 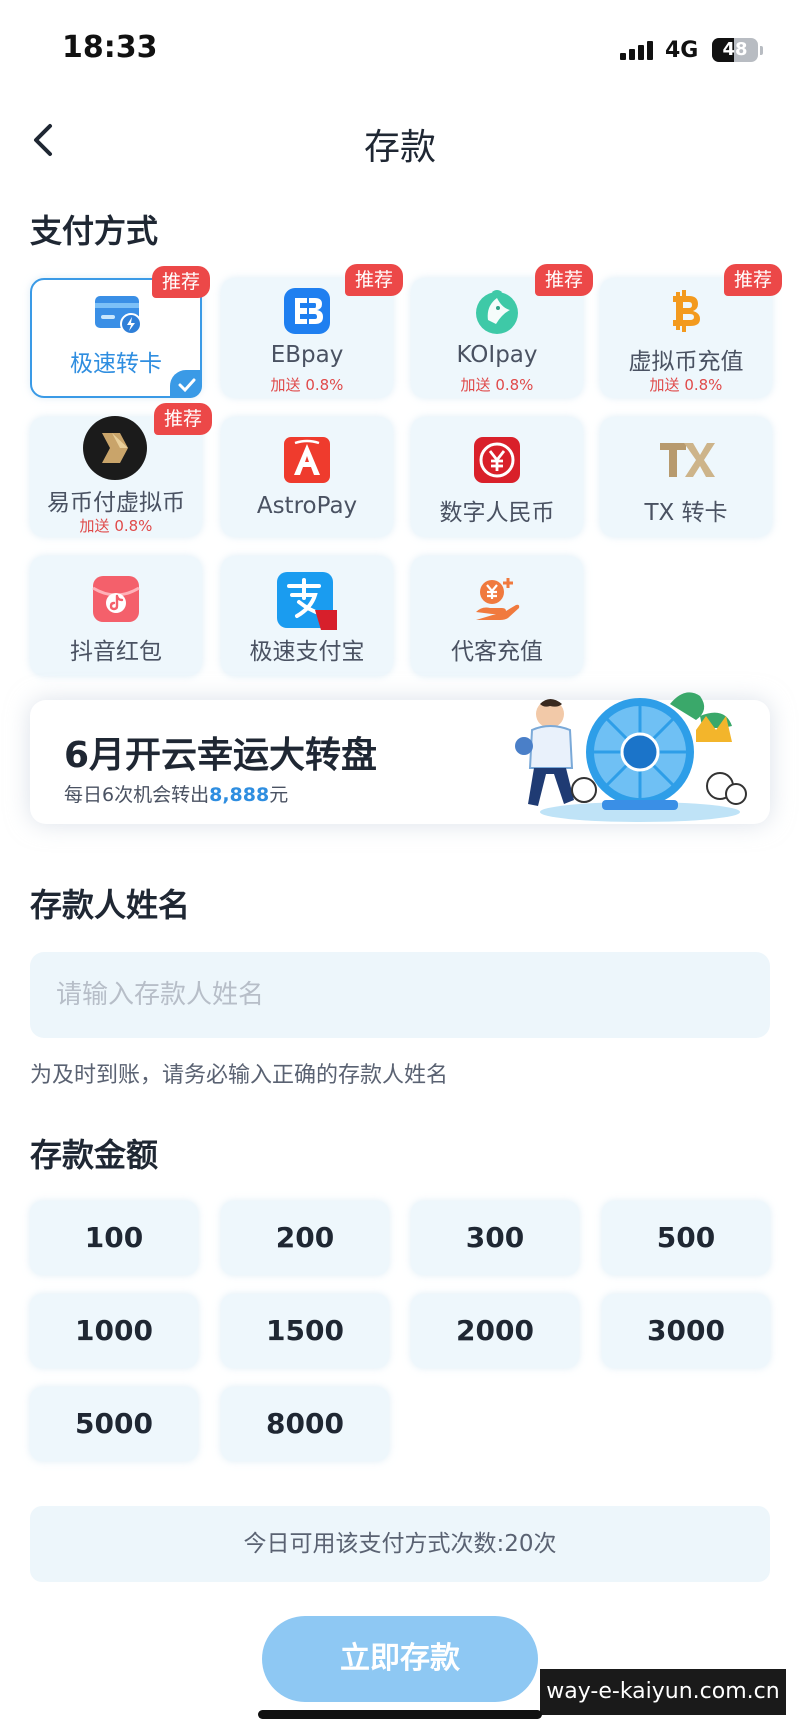 I want to click on promo-subtitle: 每日6次机会转出8,888元, so click(x=176, y=793).